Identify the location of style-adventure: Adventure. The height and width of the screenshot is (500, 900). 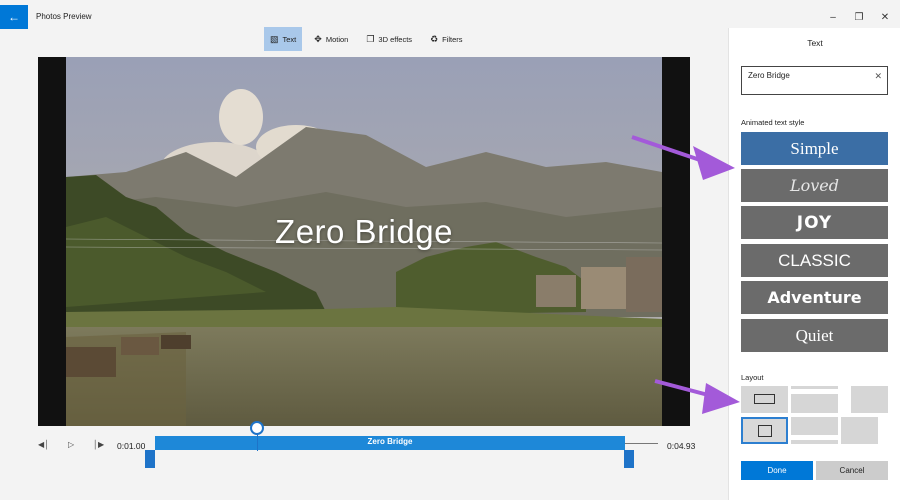
(814, 297).